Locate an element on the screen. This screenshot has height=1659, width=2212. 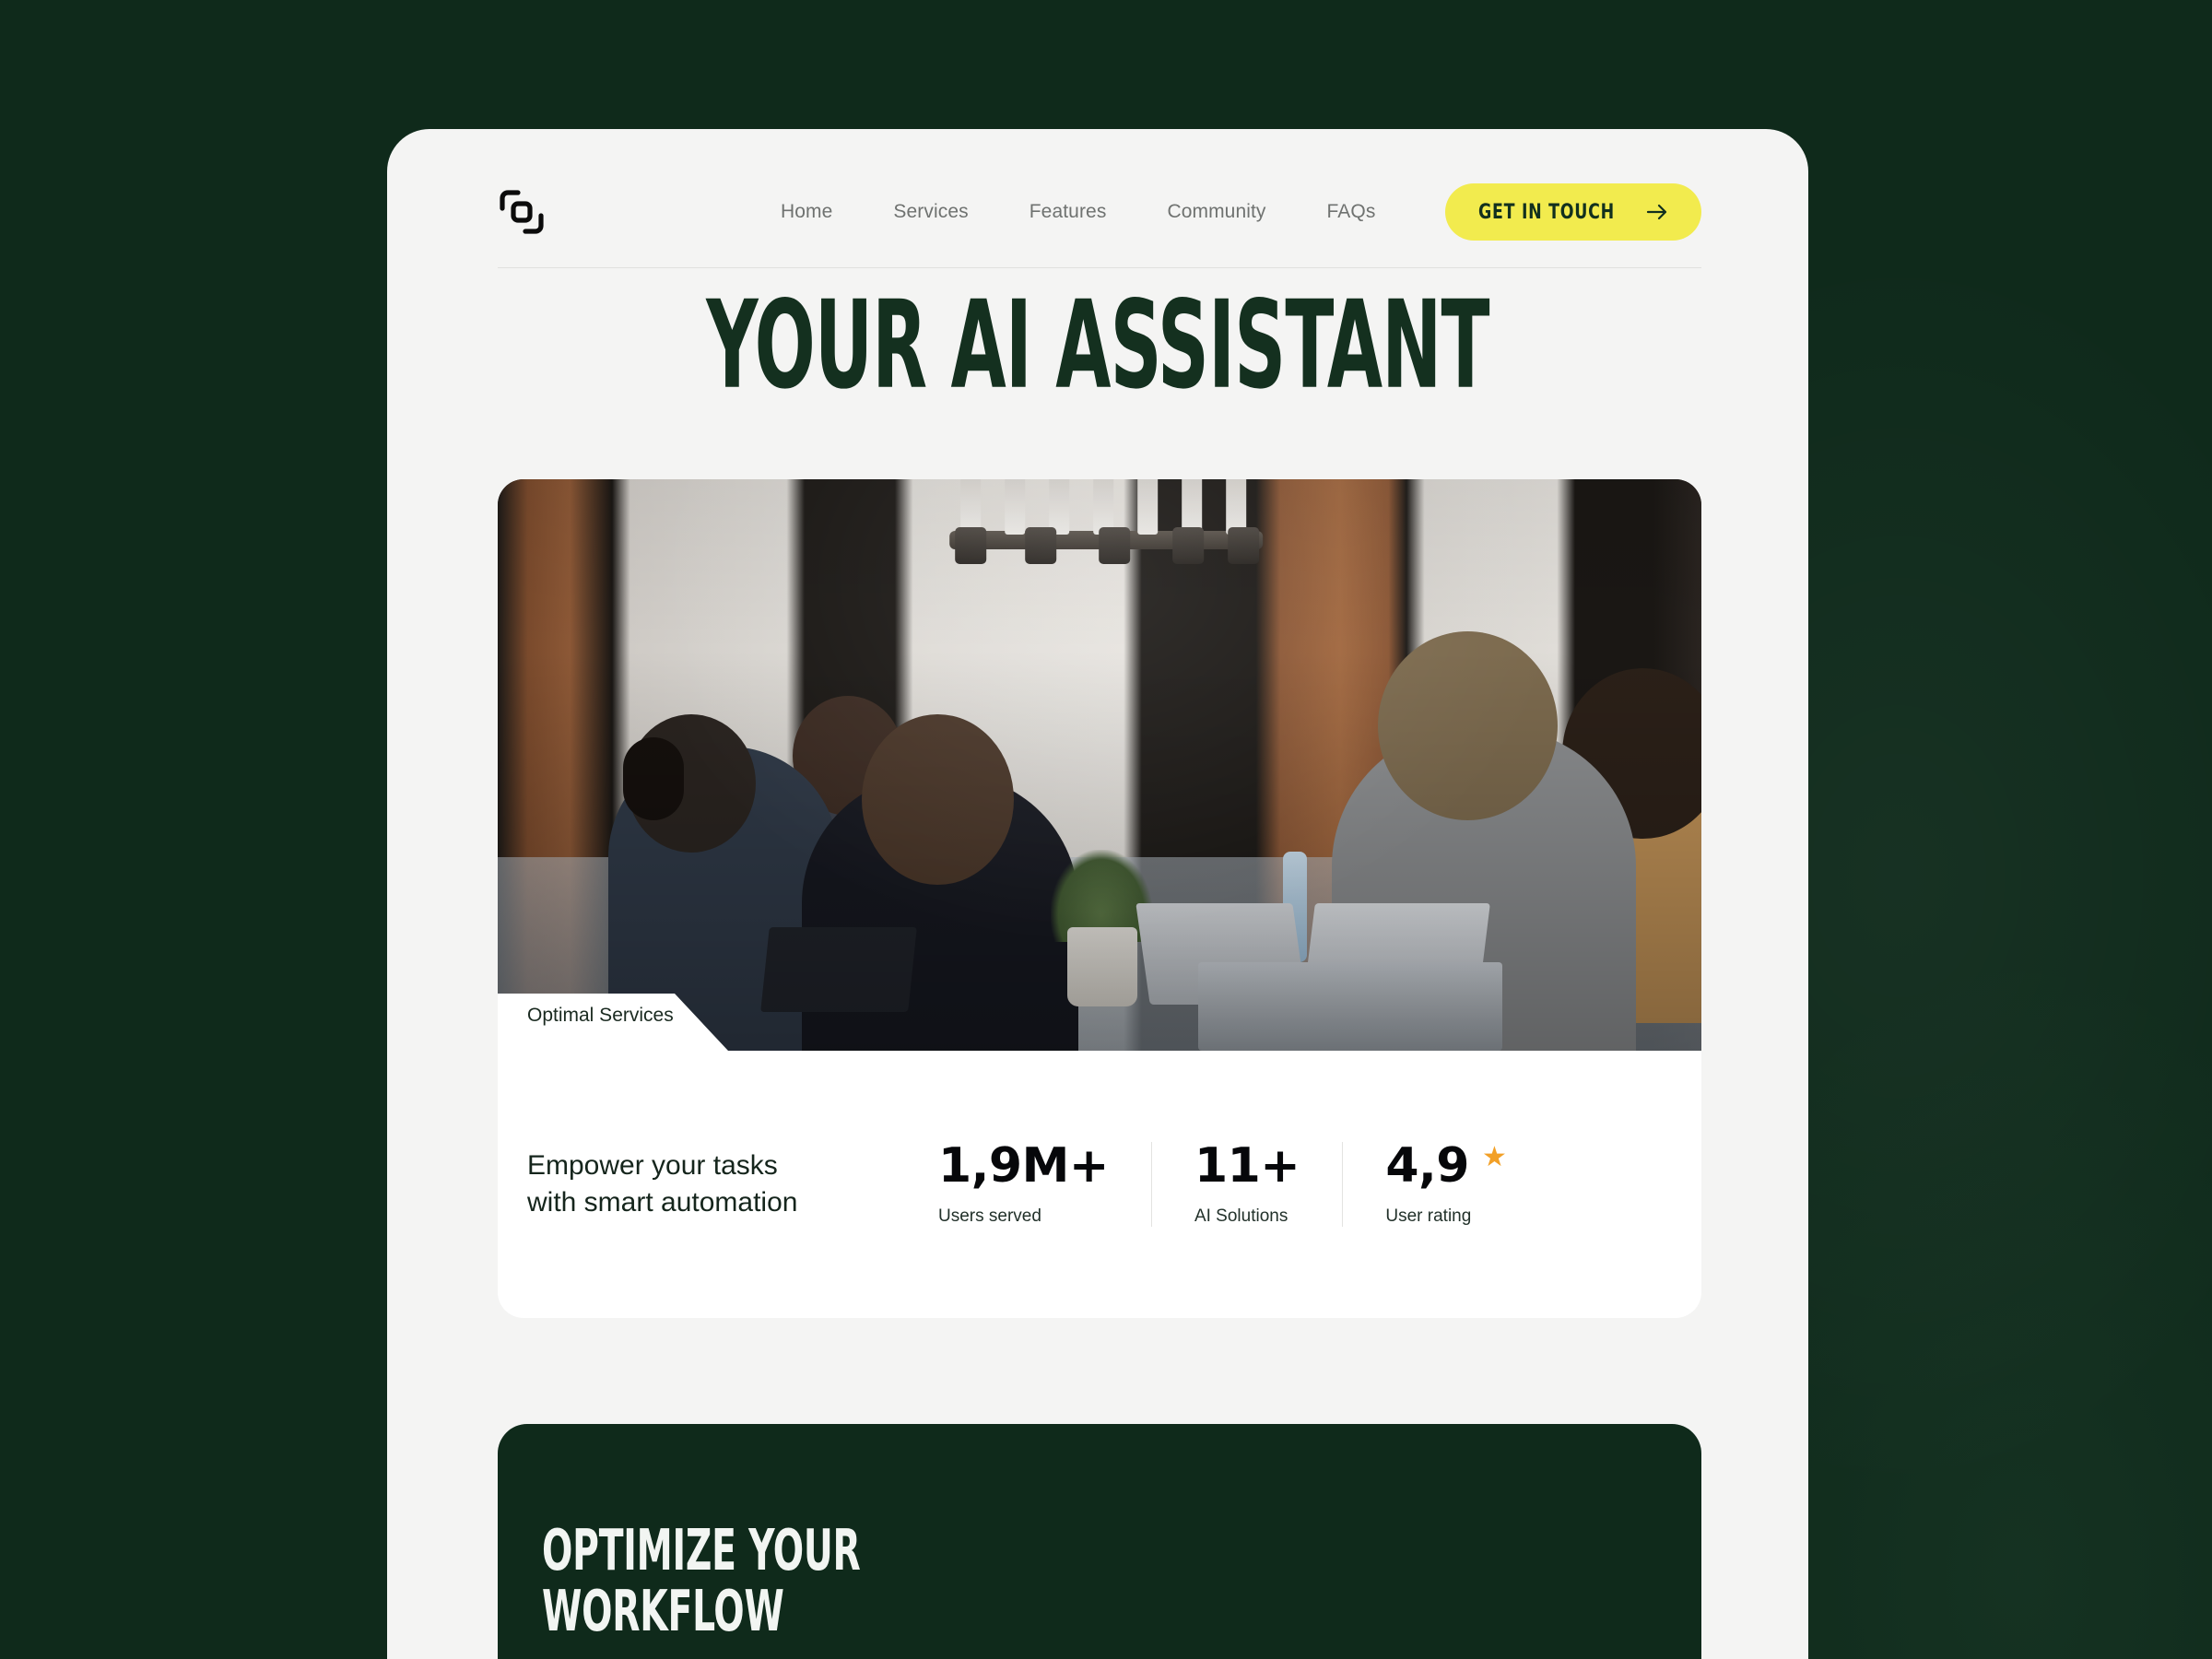
stat-label: Users served is located at coordinates (989, 1216).